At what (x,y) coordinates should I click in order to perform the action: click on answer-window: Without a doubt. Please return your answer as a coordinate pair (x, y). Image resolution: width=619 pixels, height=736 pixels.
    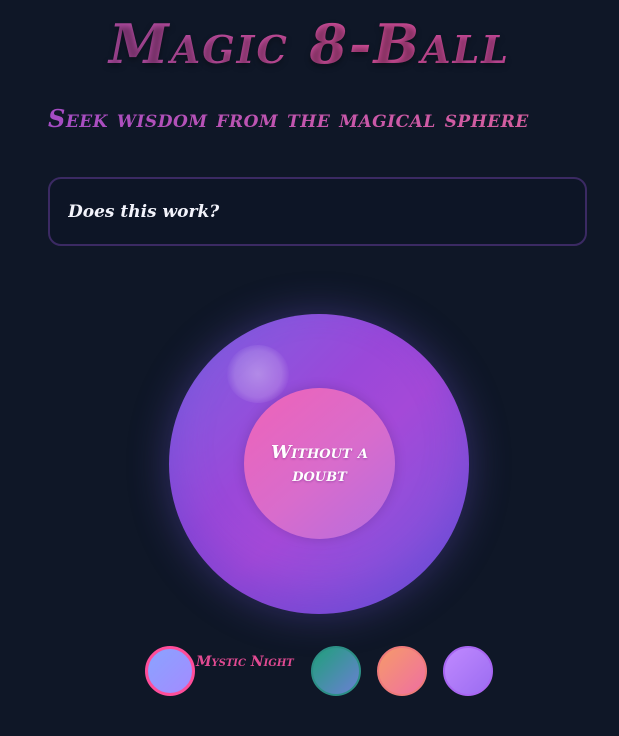
    Looking at the image, I should click on (319, 463).